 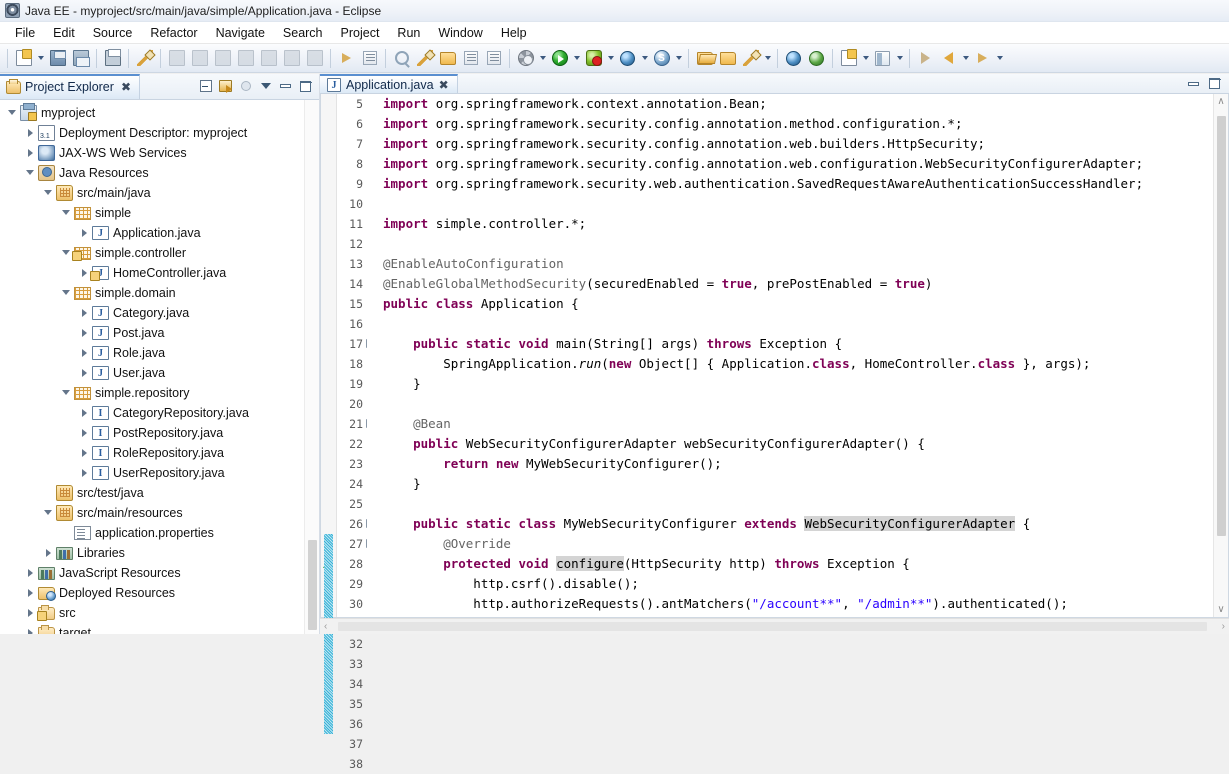 What do you see at coordinates (152, 453) in the screenshot?
I see `tree-item: RoleRepository.java` at bounding box center [152, 453].